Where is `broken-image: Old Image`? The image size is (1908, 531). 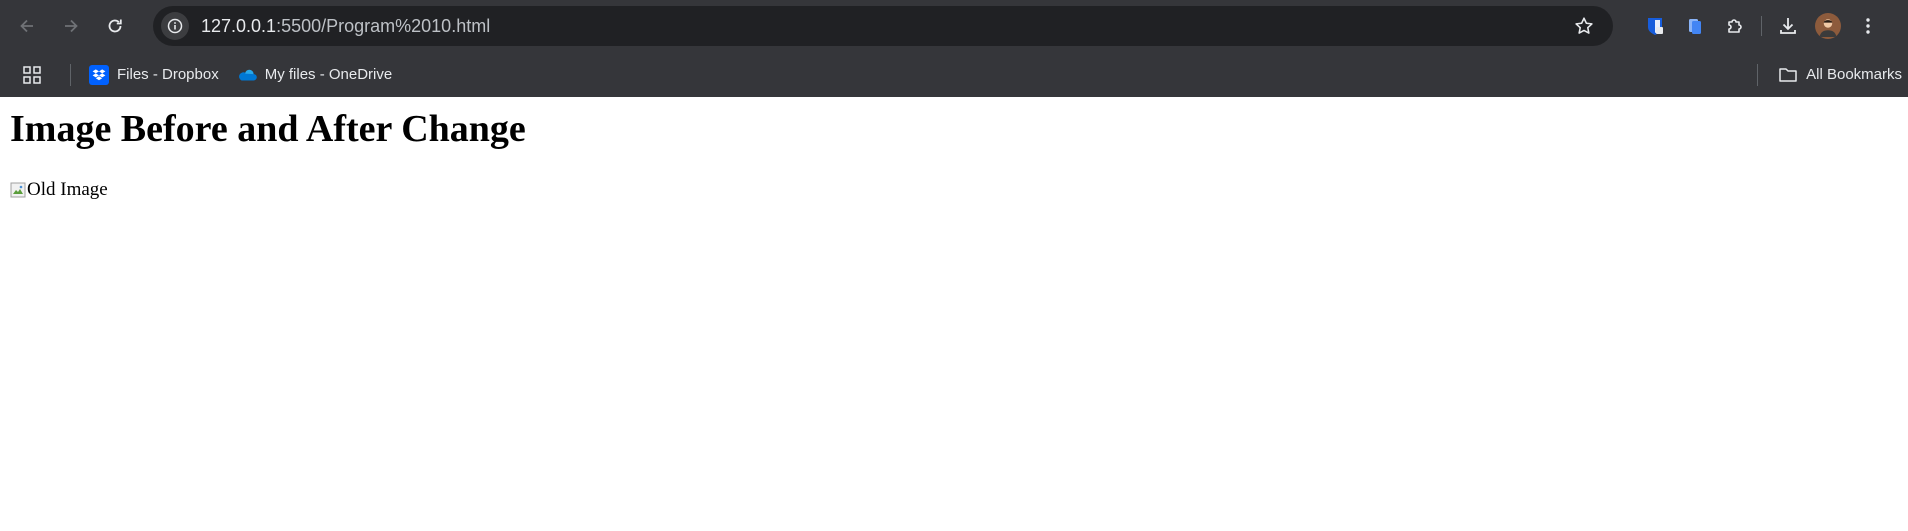 broken-image: Old Image is located at coordinates (59, 190).